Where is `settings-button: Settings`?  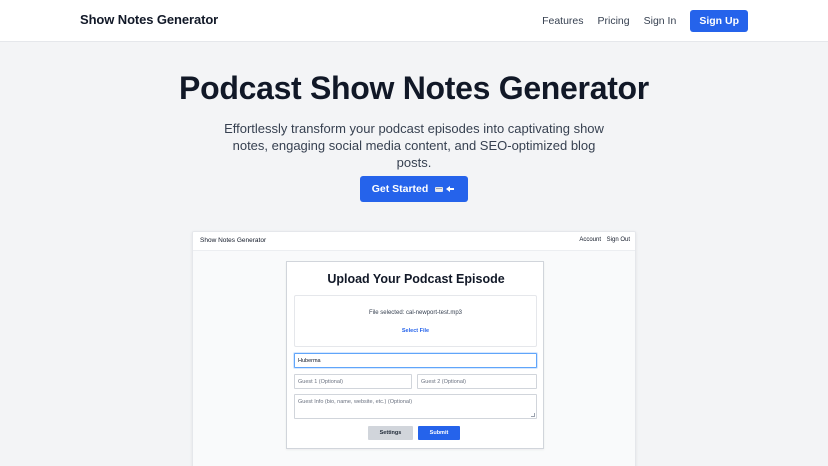
settings-button: Settings is located at coordinates (390, 433).